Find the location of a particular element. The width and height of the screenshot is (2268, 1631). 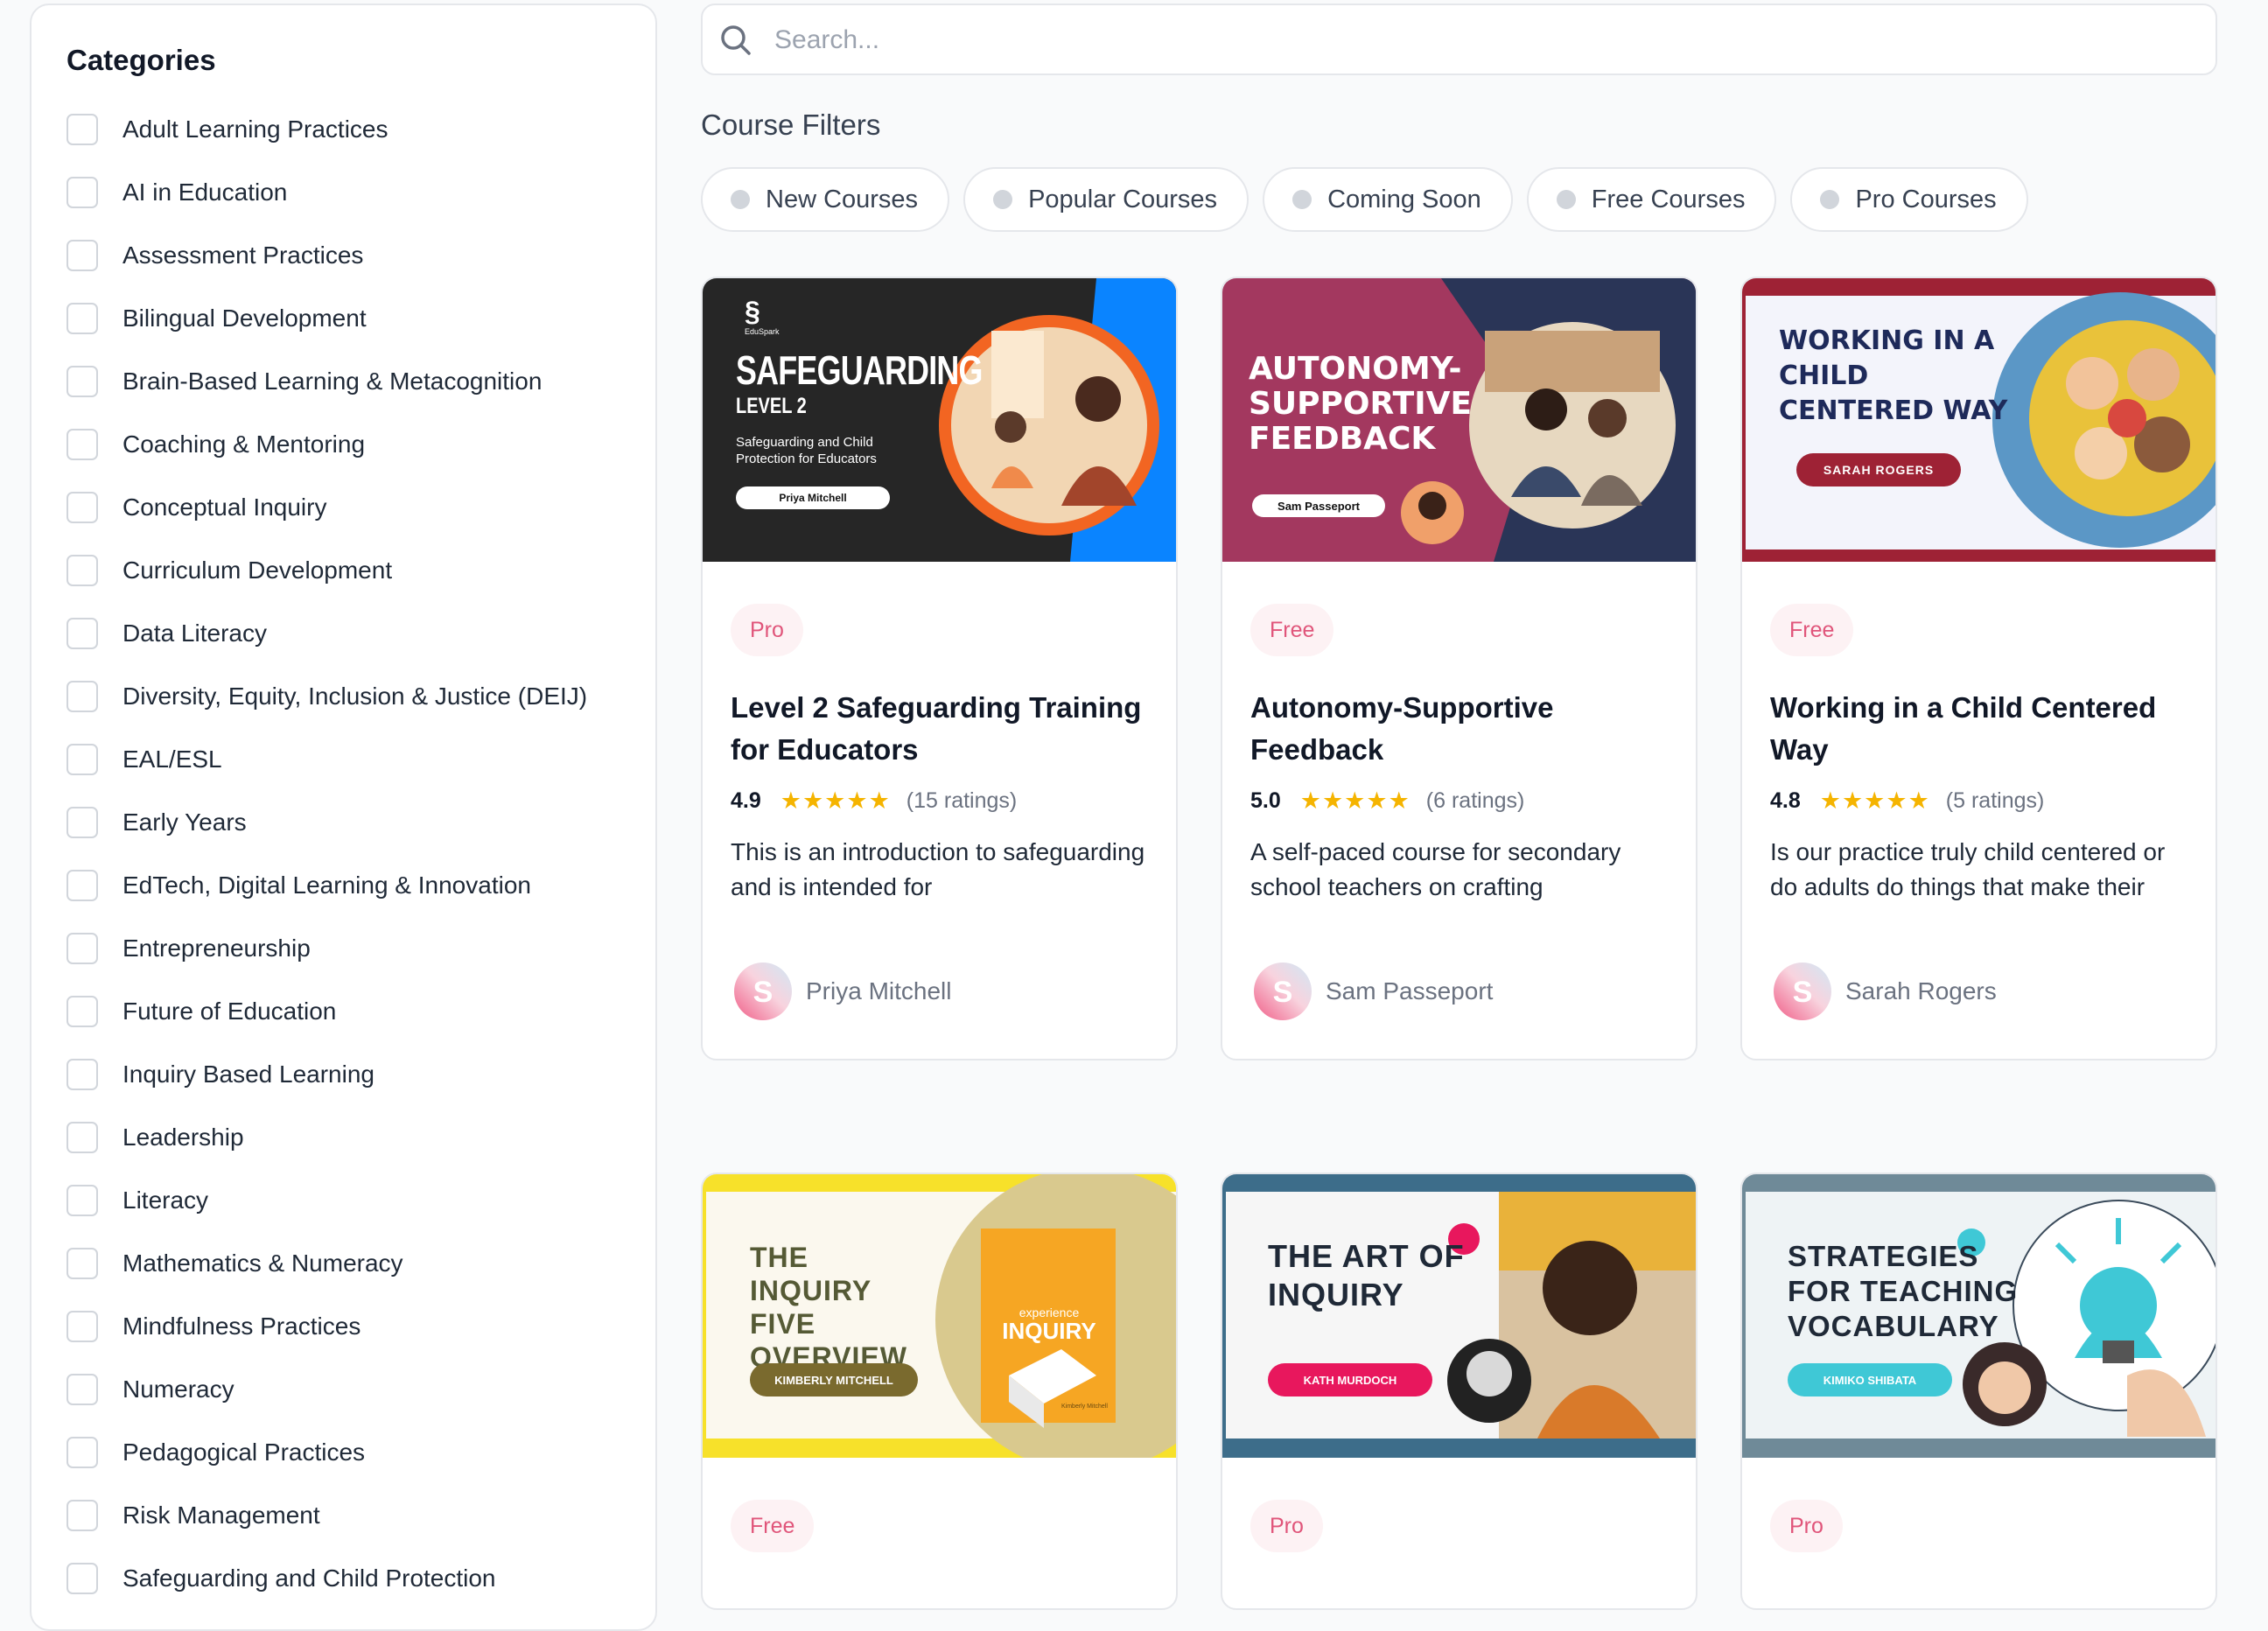

course-author: S Sam Passeport is located at coordinates (1371, 991).